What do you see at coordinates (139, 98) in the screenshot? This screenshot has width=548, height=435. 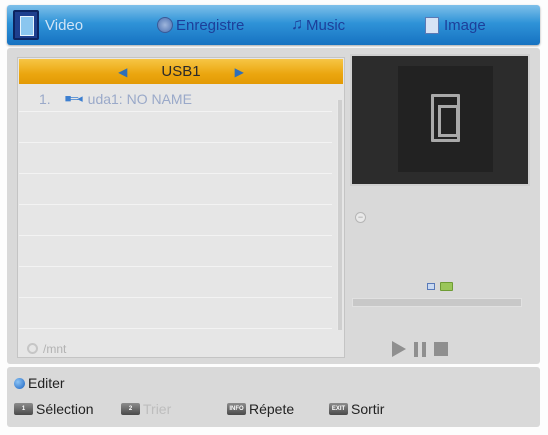 I see `item-name: uda1: NO NAME` at bounding box center [139, 98].